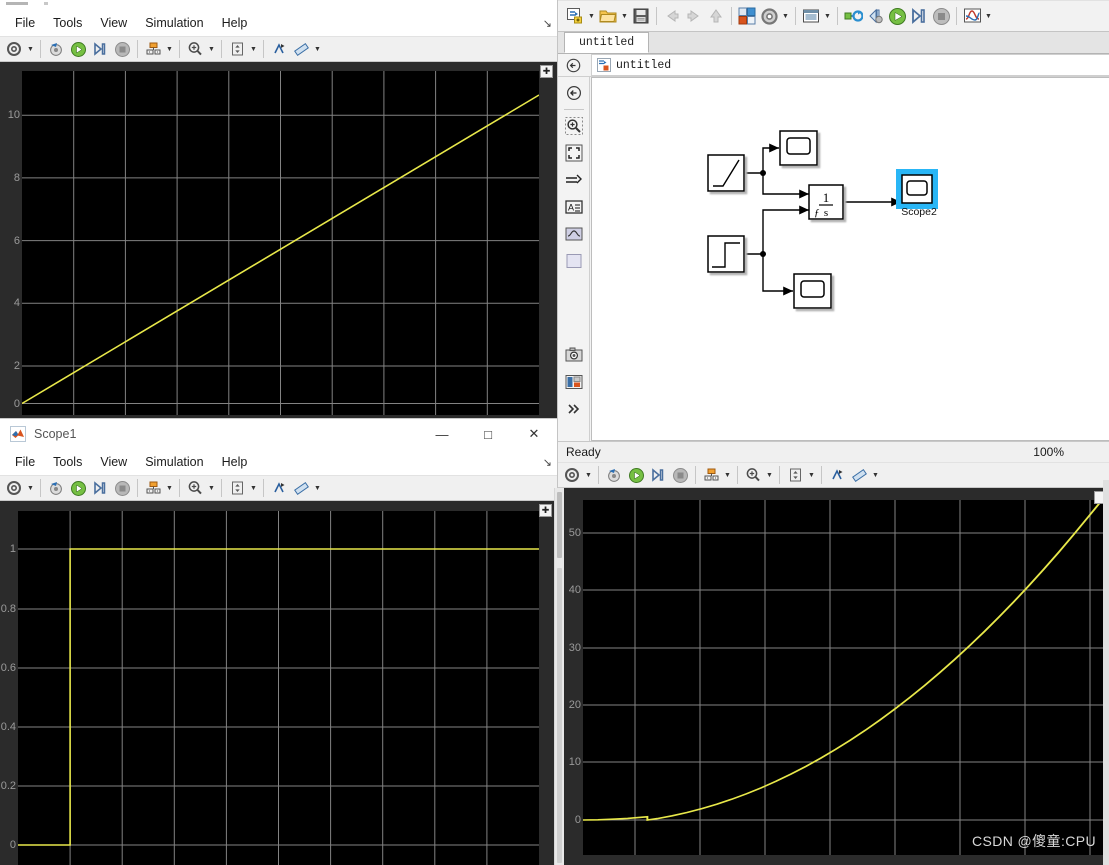 Image resolution: width=1109 pixels, height=865 pixels. I want to click on maximize-button: □, so click(488, 434).